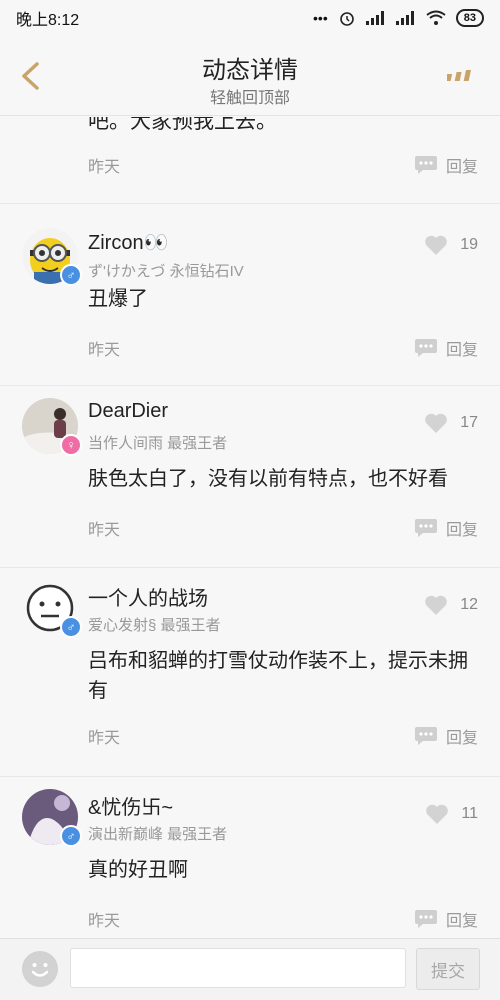 This screenshot has height=1000, width=500. What do you see at coordinates (71, 445) in the screenshot?
I see `female-gender-icon: ♀` at bounding box center [71, 445].